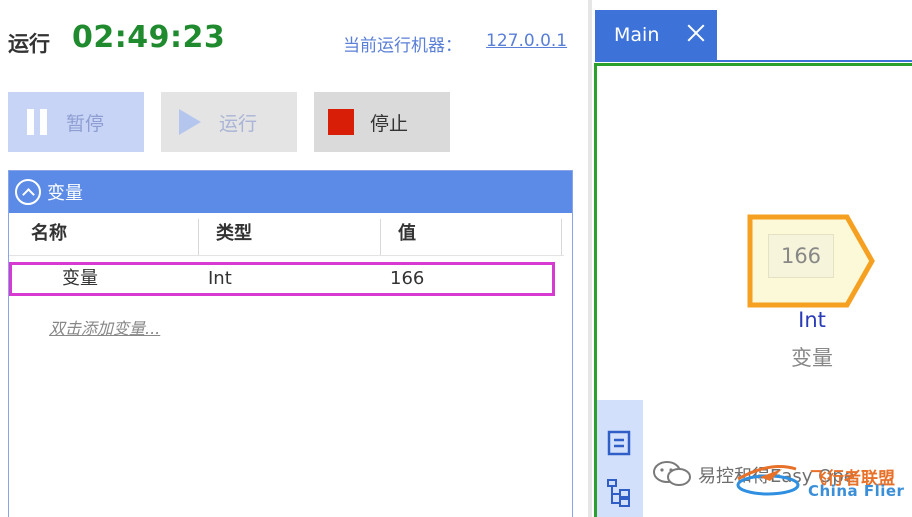 This screenshot has height=517, width=912. What do you see at coordinates (801, 256) in the screenshot?
I see `variable-node-value: 166` at bounding box center [801, 256].